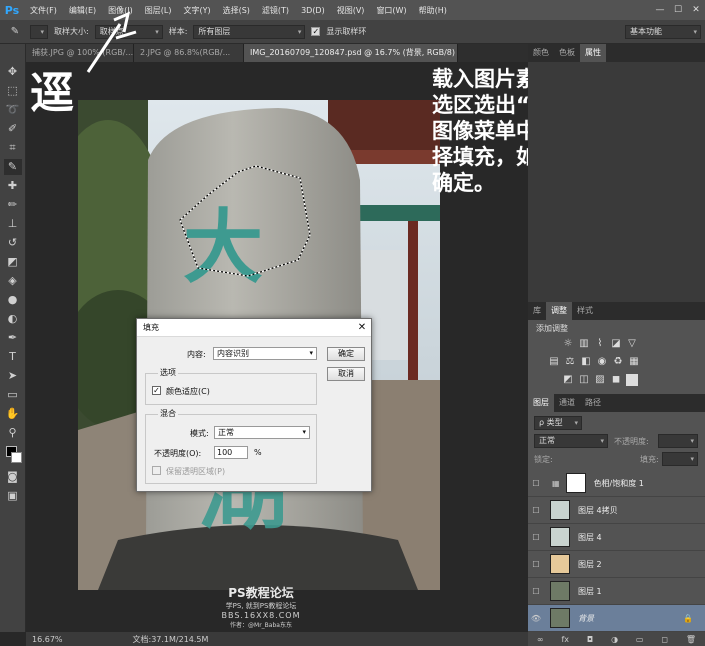  What do you see at coordinates (13, 319) in the screenshot?
I see `dodge-tool-icon: ◐` at bounding box center [13, 319].